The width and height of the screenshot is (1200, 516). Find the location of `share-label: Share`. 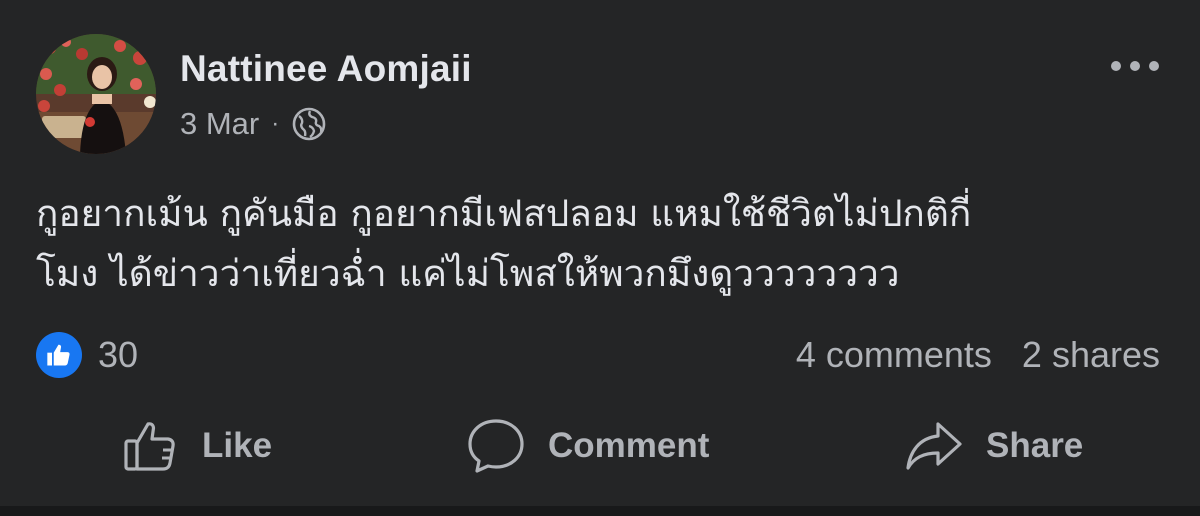

share-label: Share is located at coordinates (1035, 445).